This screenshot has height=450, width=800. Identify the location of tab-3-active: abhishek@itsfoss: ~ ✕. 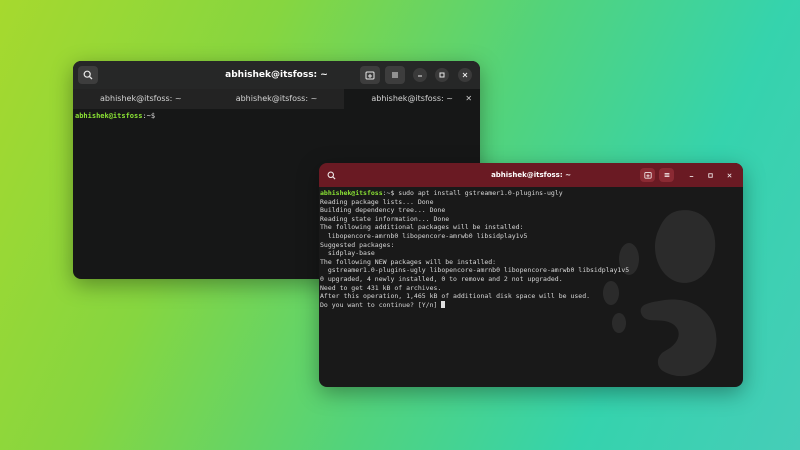
(412, 99).